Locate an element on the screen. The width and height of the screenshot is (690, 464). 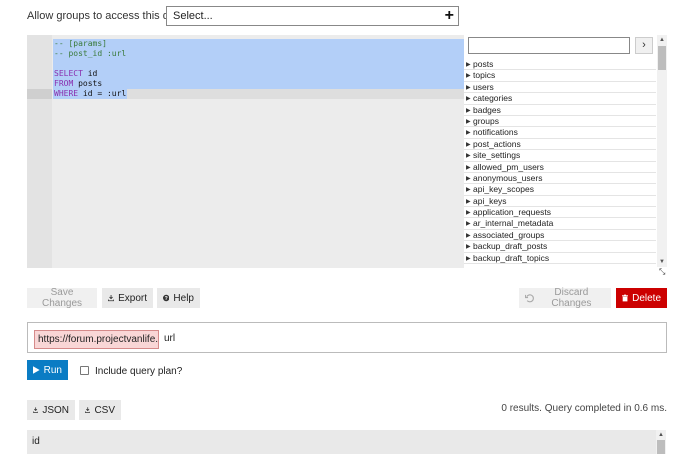
schema-table-item: ▶ categories is located at coordinates (560, 99).